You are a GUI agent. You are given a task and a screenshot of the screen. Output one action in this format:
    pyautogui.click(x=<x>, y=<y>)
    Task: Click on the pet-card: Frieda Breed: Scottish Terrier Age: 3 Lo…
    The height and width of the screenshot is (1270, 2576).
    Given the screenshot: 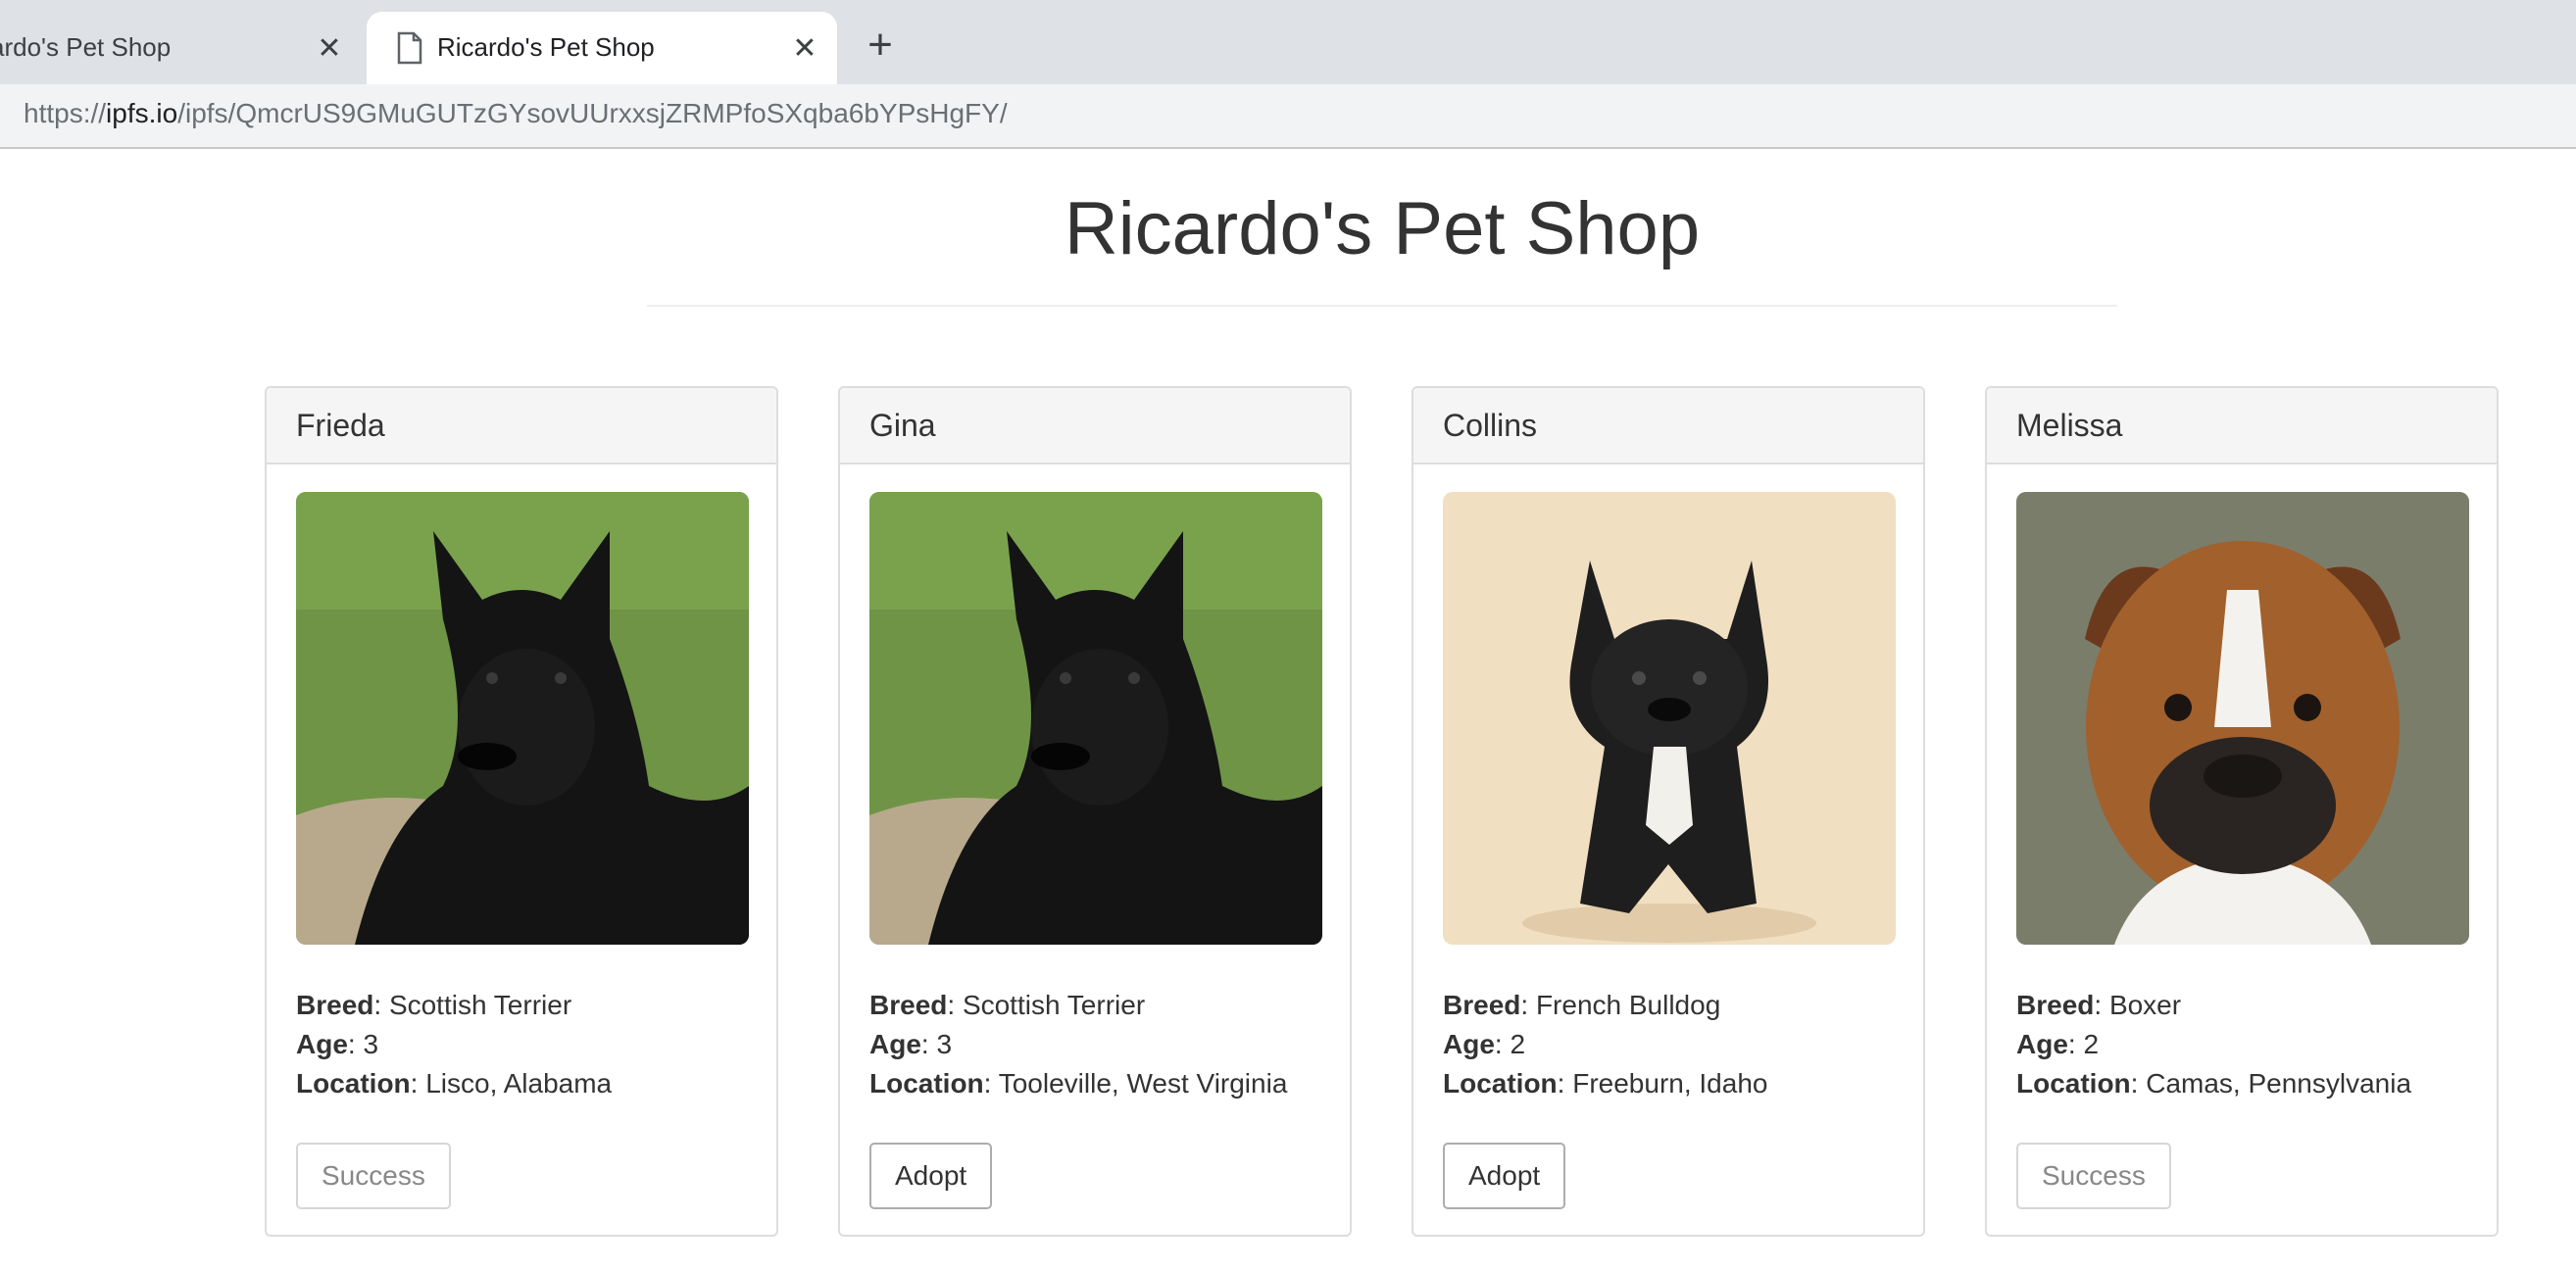 What is the action you would take?
    pyautogui.click(x=521, y=812)
    